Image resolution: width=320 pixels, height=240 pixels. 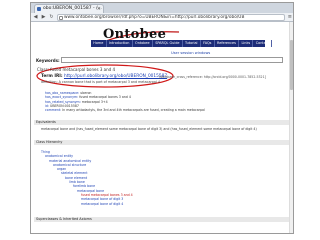 I want to click on menu-icon: ≡, so click(x=290, y=17).